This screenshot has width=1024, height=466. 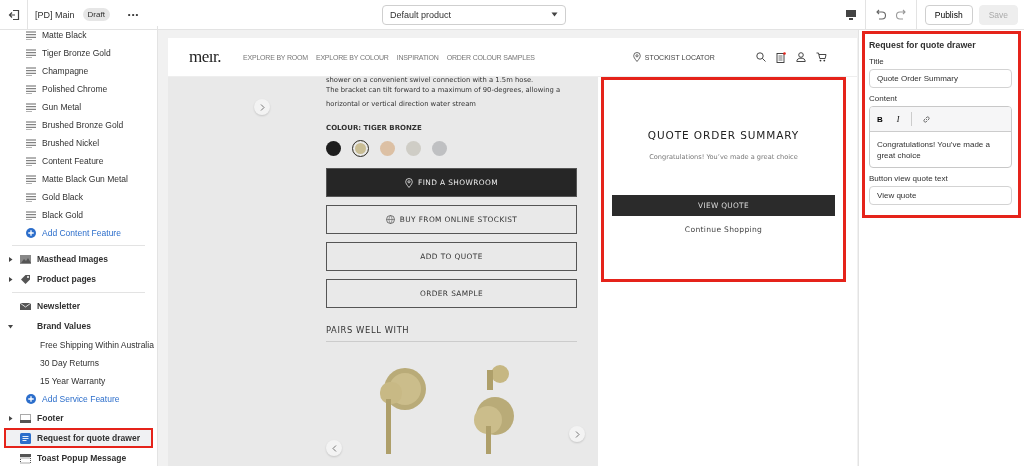 What do you see at coordinates (78, 161) in the screenshot?
I see `sidebar-item: Content Feature` at bounding box center [78, 161].